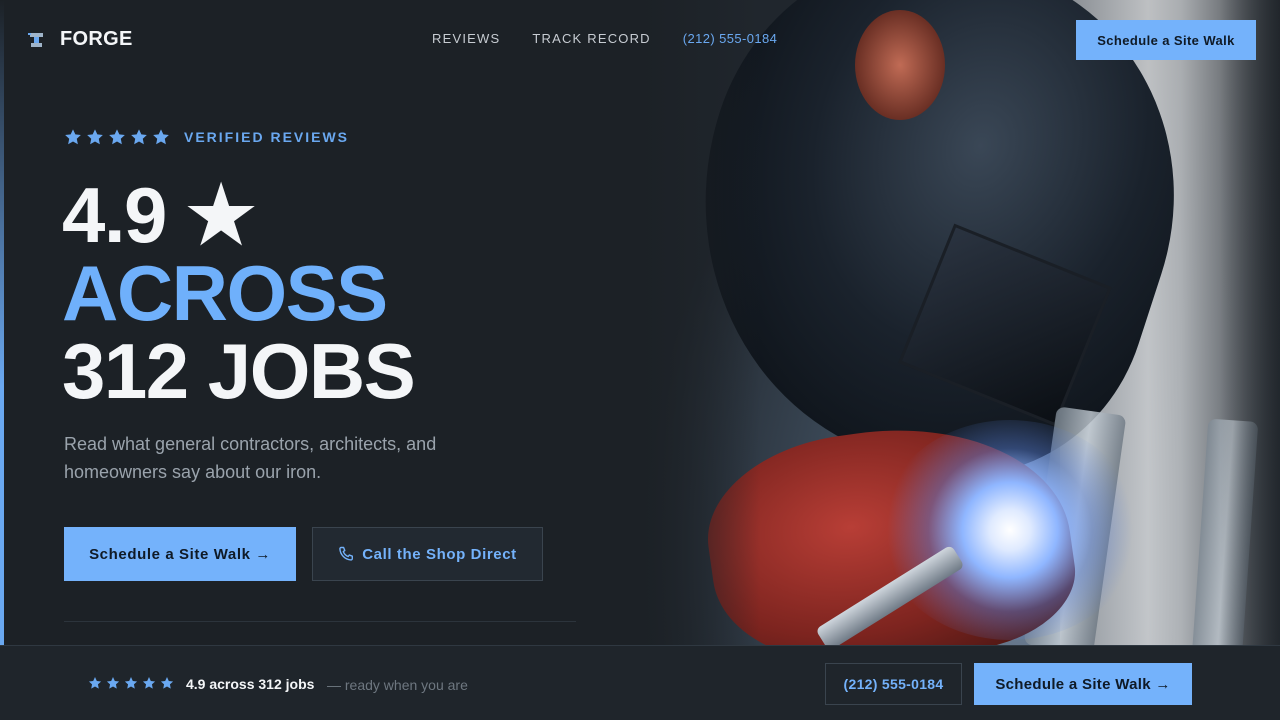  Describe the element at coordinates (439, 554) in the screenshot. I see `call-button-label: Call the Shop Direct` at that location.